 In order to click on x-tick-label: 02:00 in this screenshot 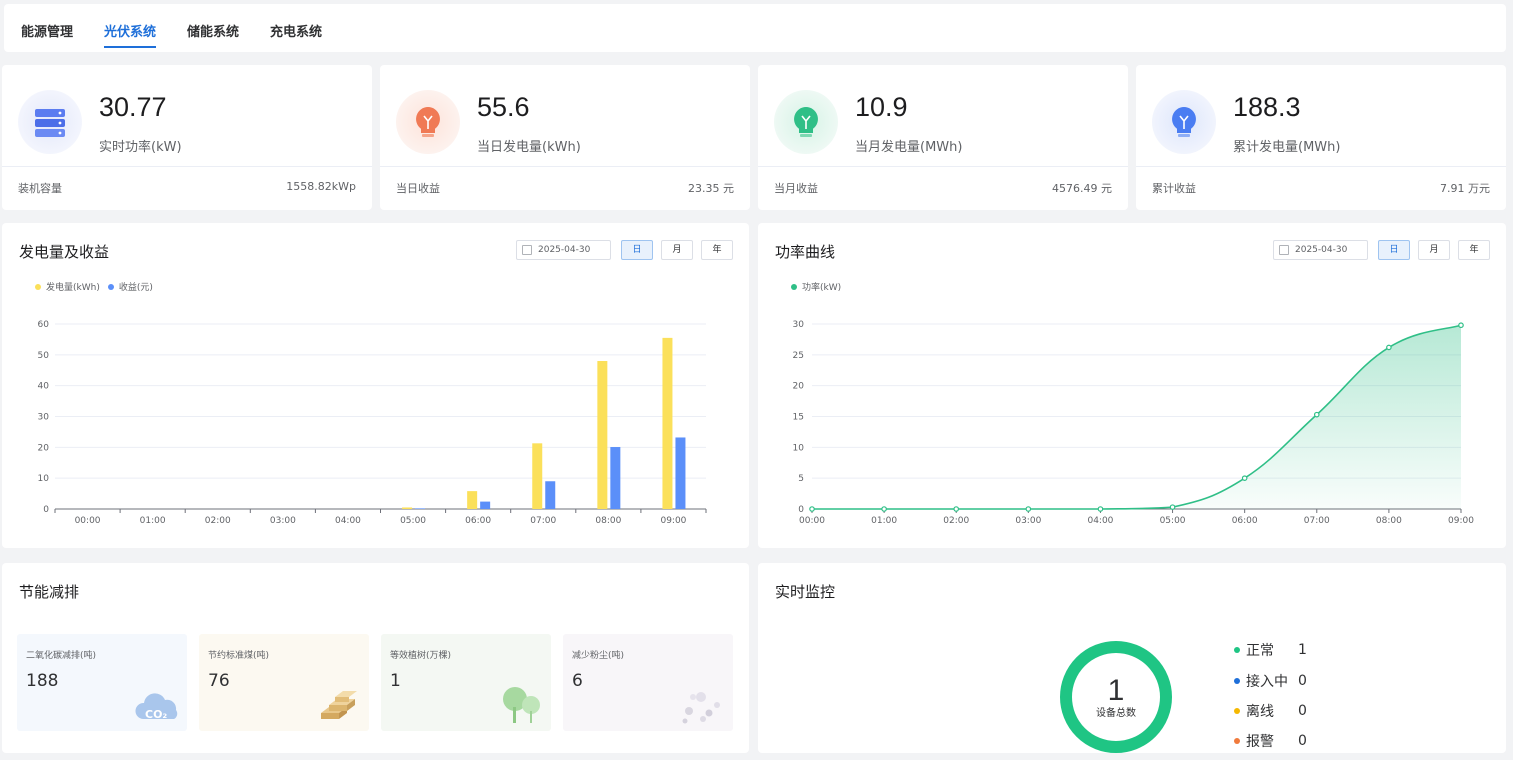, I will do `click(218, 521)`.